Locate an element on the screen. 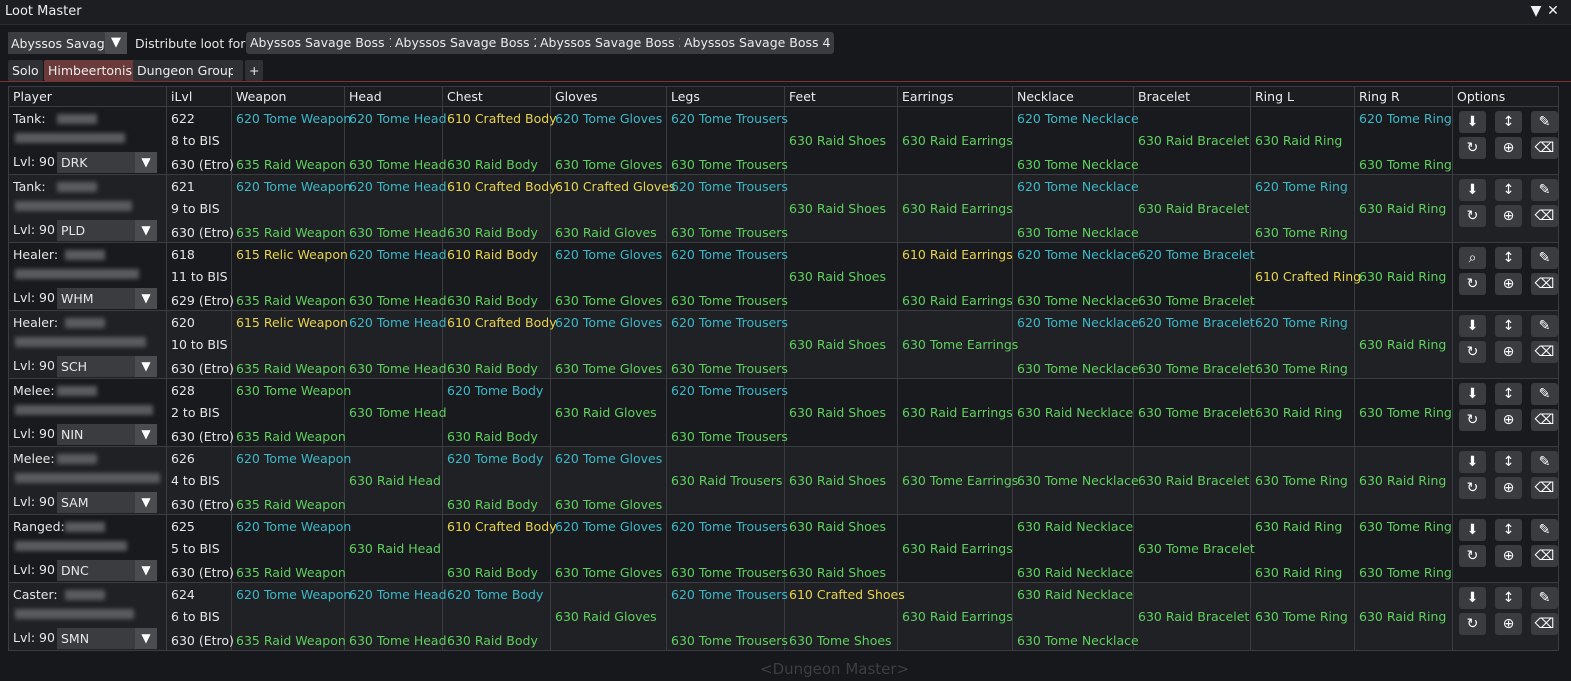 Image resolution: width=1571 pixels, height=681 pixels. gear-cell: 620 Tome Gloves 630 Tome Gloves is located at coordinates (608, 344).